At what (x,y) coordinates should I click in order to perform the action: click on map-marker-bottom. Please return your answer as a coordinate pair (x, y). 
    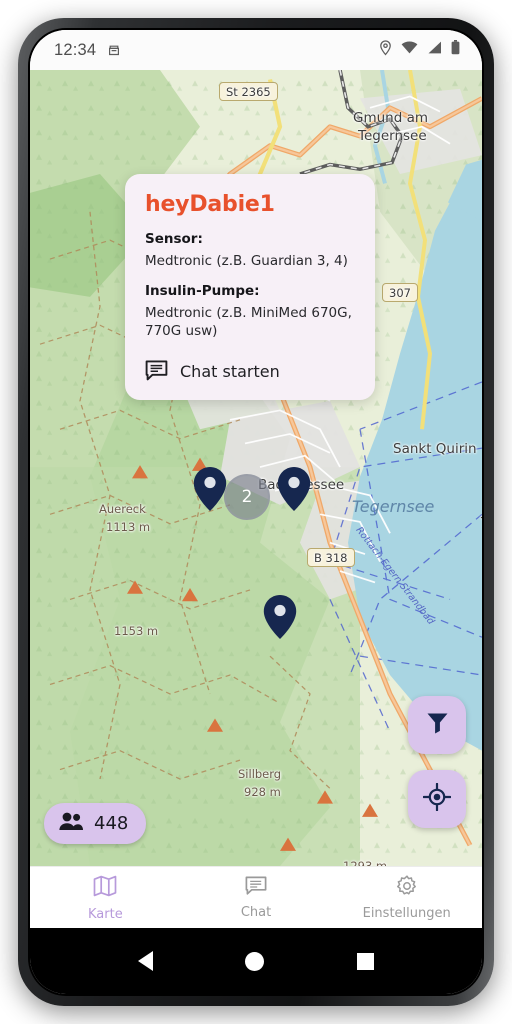
    Looking at the image, I should click on (280, 617).